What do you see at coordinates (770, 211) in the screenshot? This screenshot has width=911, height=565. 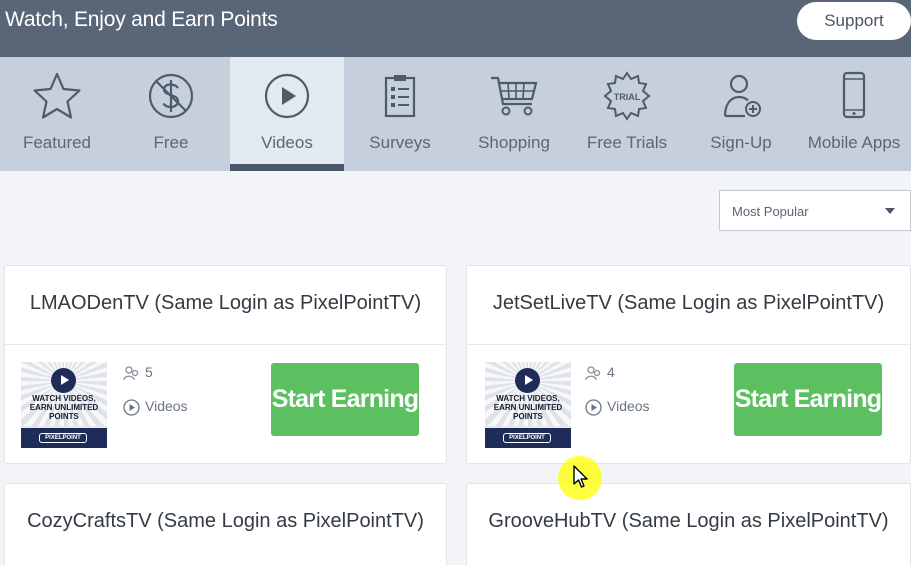 I see `sort-selected-value: Most Popular` at bounding box center [770, 211].